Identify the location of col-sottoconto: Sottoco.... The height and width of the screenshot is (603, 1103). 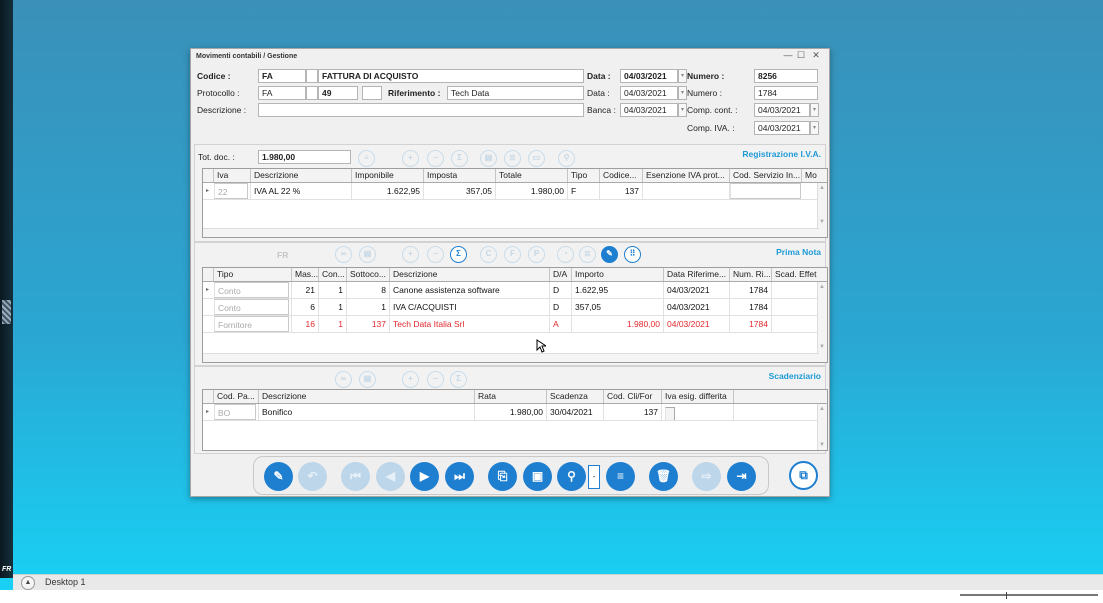
(367, 274).